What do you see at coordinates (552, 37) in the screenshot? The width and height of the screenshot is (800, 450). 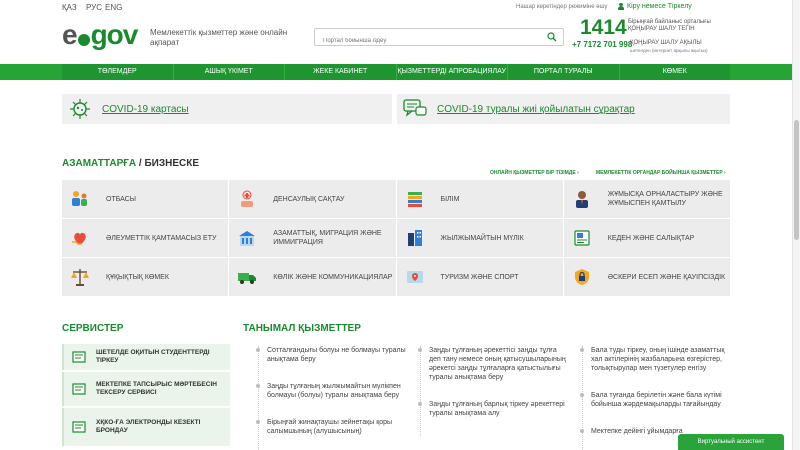 I see `search-icon` at bounding box center [552, 37].